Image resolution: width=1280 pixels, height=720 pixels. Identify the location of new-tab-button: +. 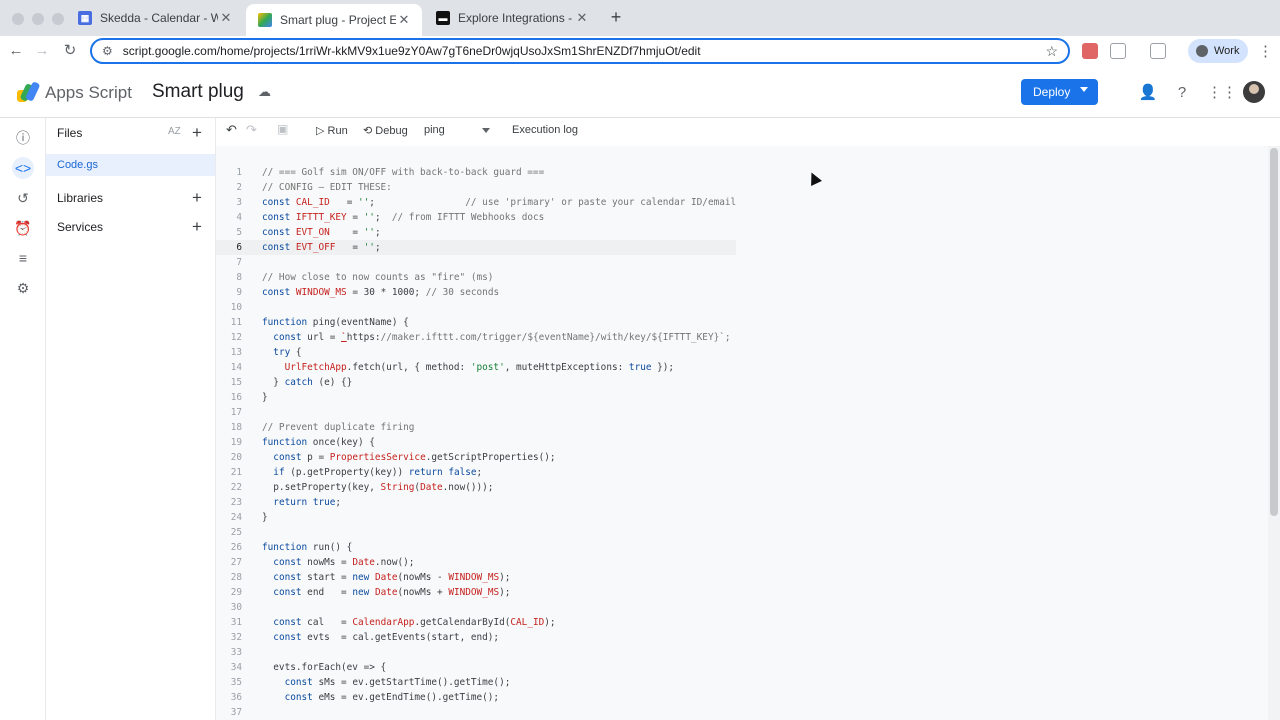
(616, 18).